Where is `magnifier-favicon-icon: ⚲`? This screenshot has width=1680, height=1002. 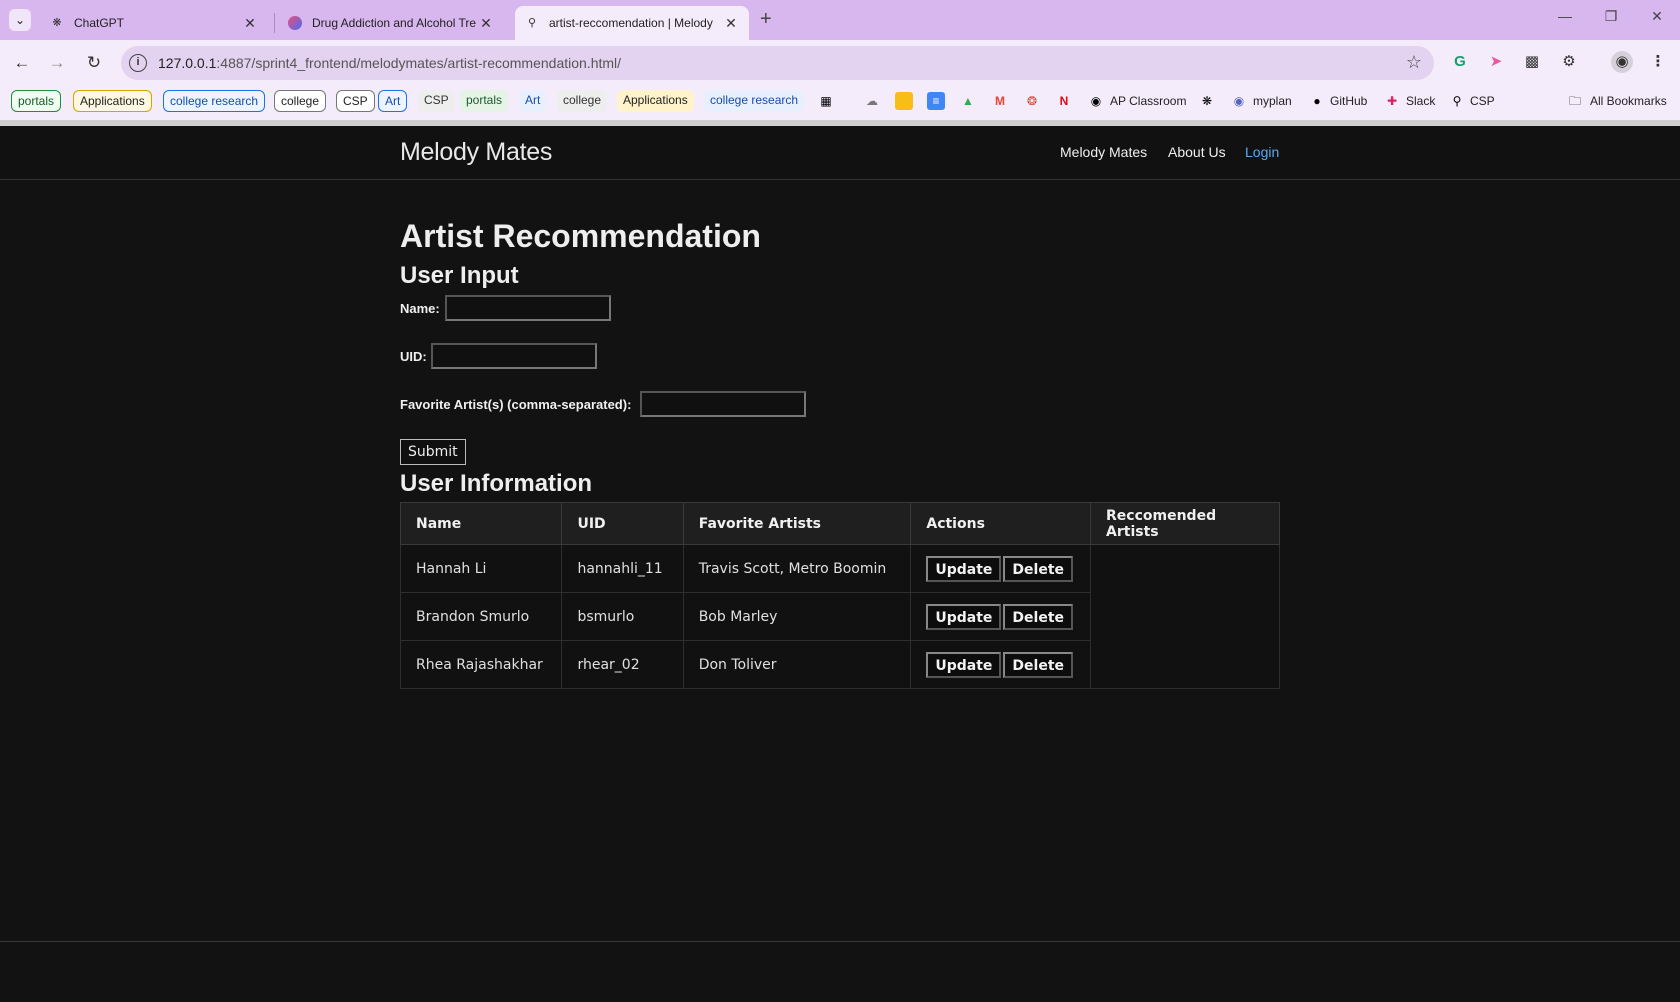 magnifier-favicon-icon: ⚲ is located at coordinates (532, 23).